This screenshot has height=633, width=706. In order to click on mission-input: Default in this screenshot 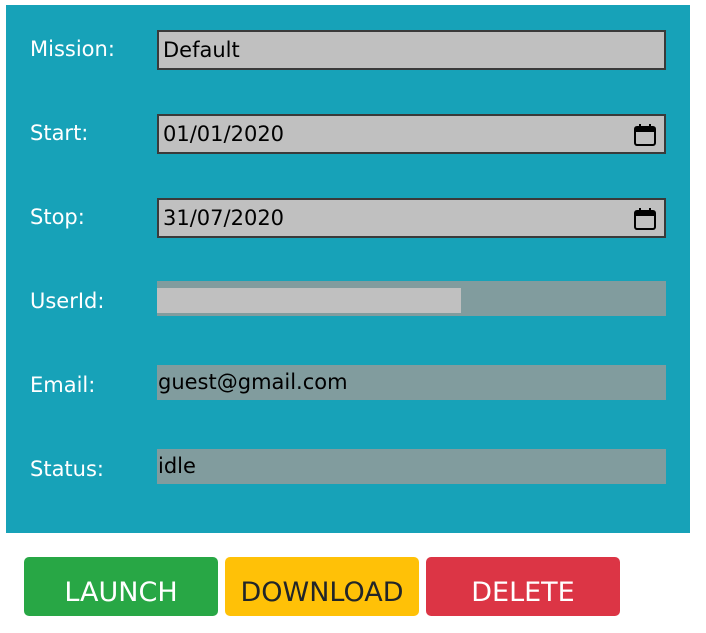, I will do `click(411, 50)`.